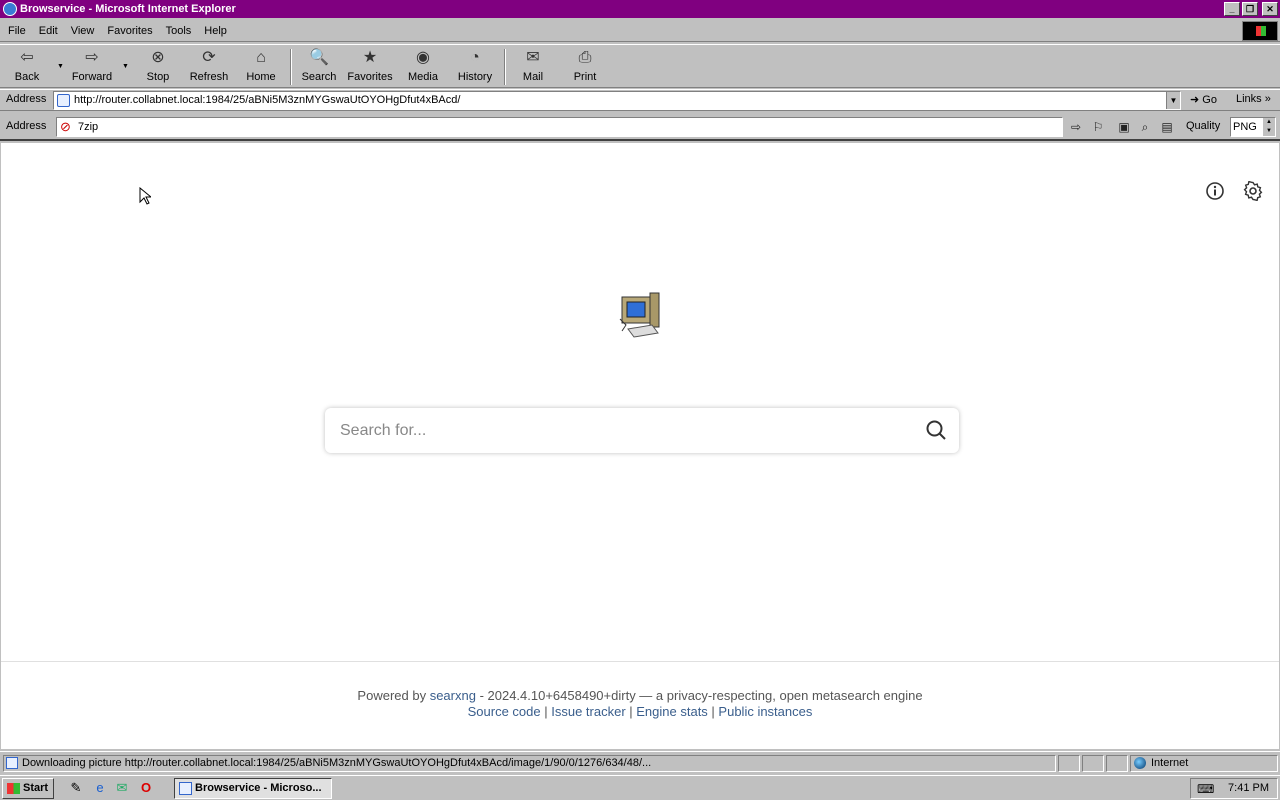  Describe the element at coordinates (179, 31) in the screenshot. I see `menu-tools: Tools` at that location.